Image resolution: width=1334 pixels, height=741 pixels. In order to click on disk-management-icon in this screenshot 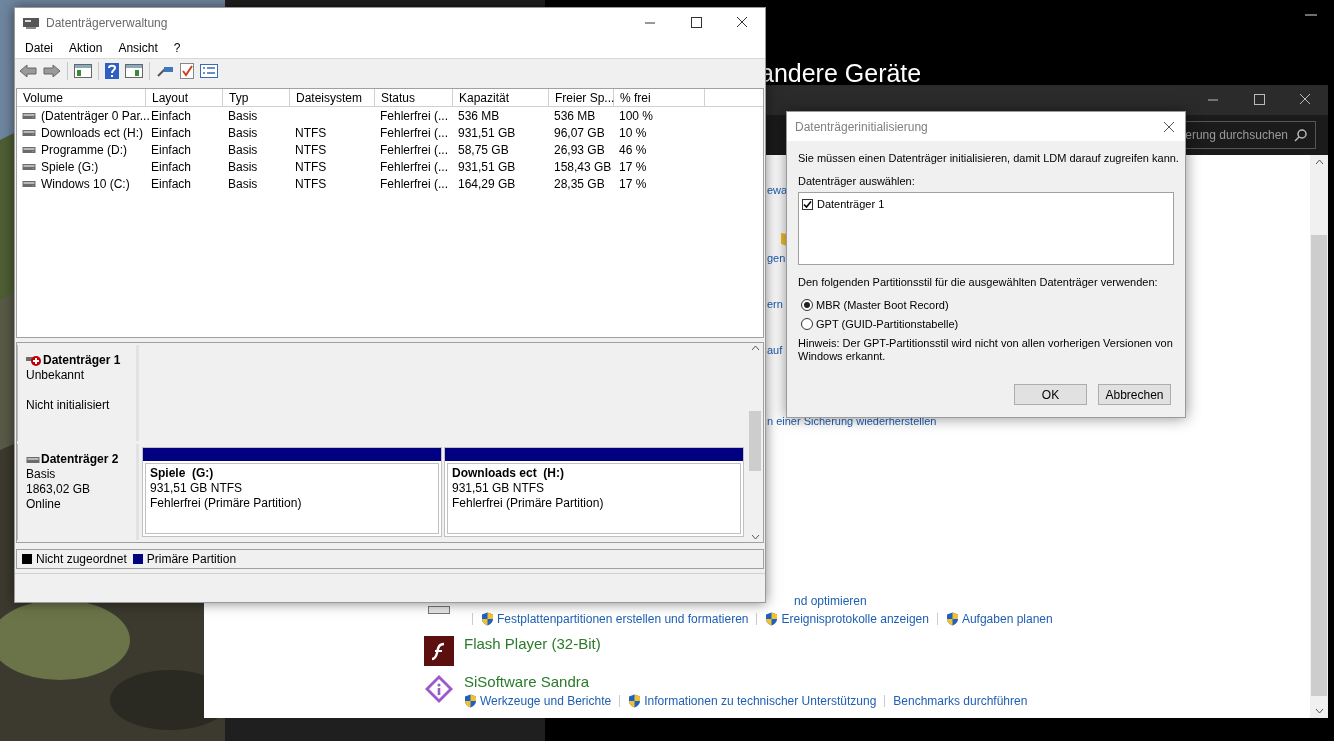, I will do `click(31, 23)`.